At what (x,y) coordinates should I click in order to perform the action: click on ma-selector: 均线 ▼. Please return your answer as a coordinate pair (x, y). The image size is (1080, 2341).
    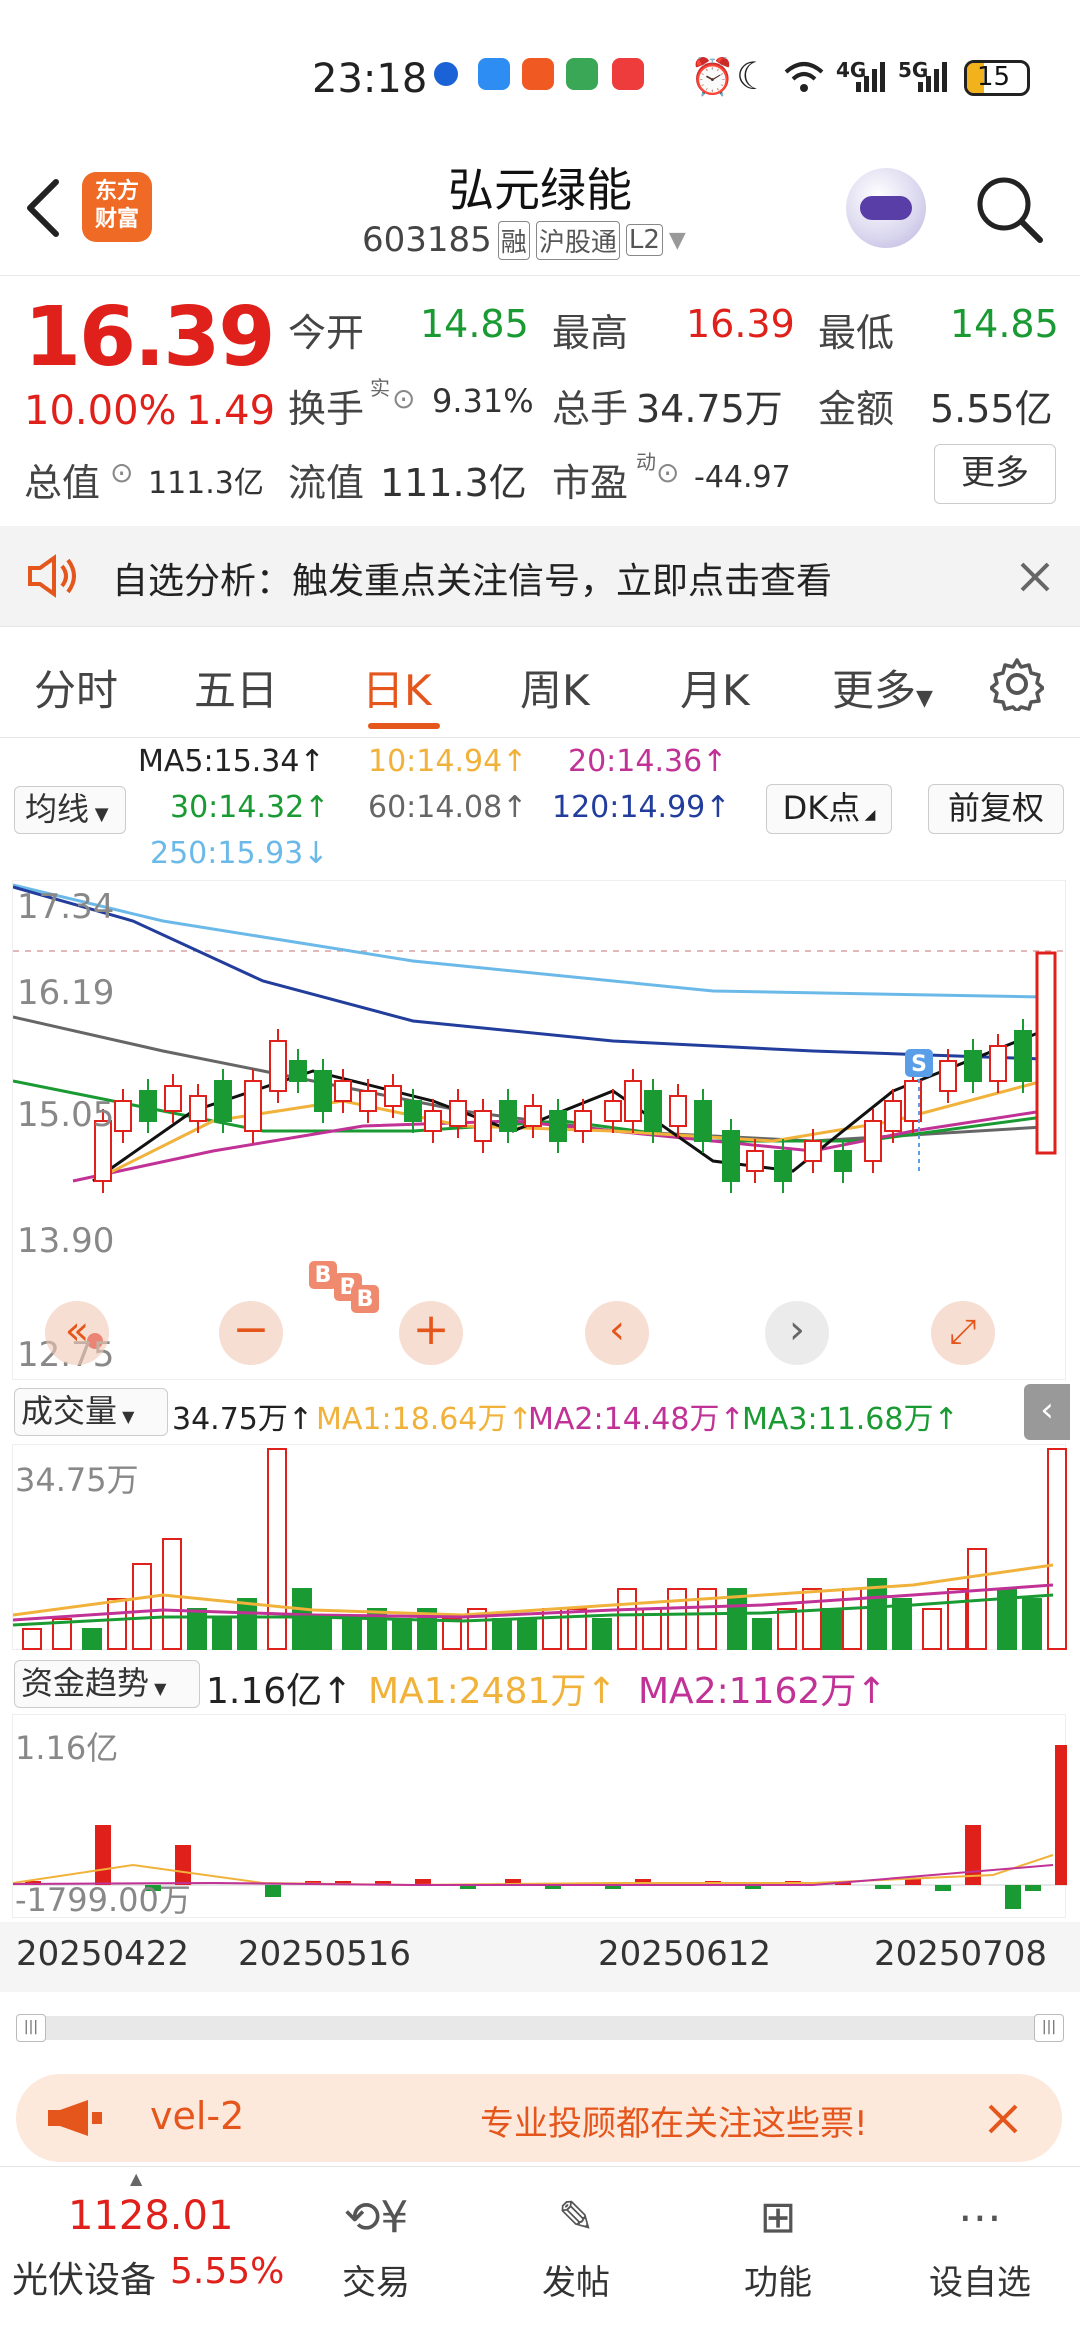
    Looking at the image, I should click on (70, 810).